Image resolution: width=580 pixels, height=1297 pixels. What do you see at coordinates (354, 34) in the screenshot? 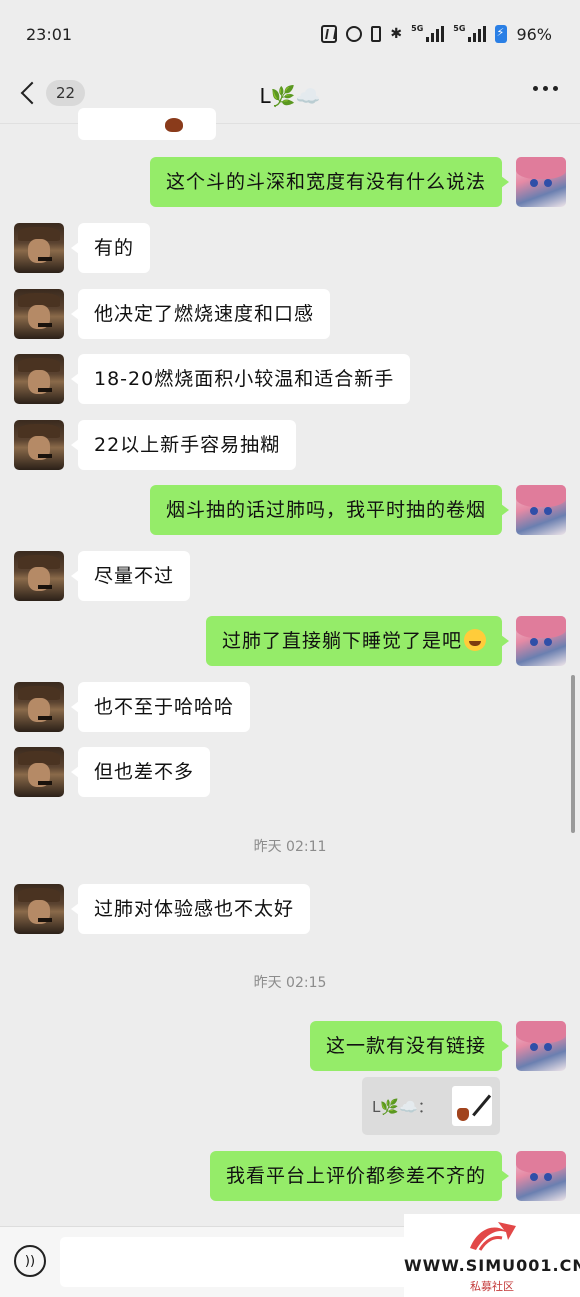
I see `alarm-icon` at bounding box center [354, 34].